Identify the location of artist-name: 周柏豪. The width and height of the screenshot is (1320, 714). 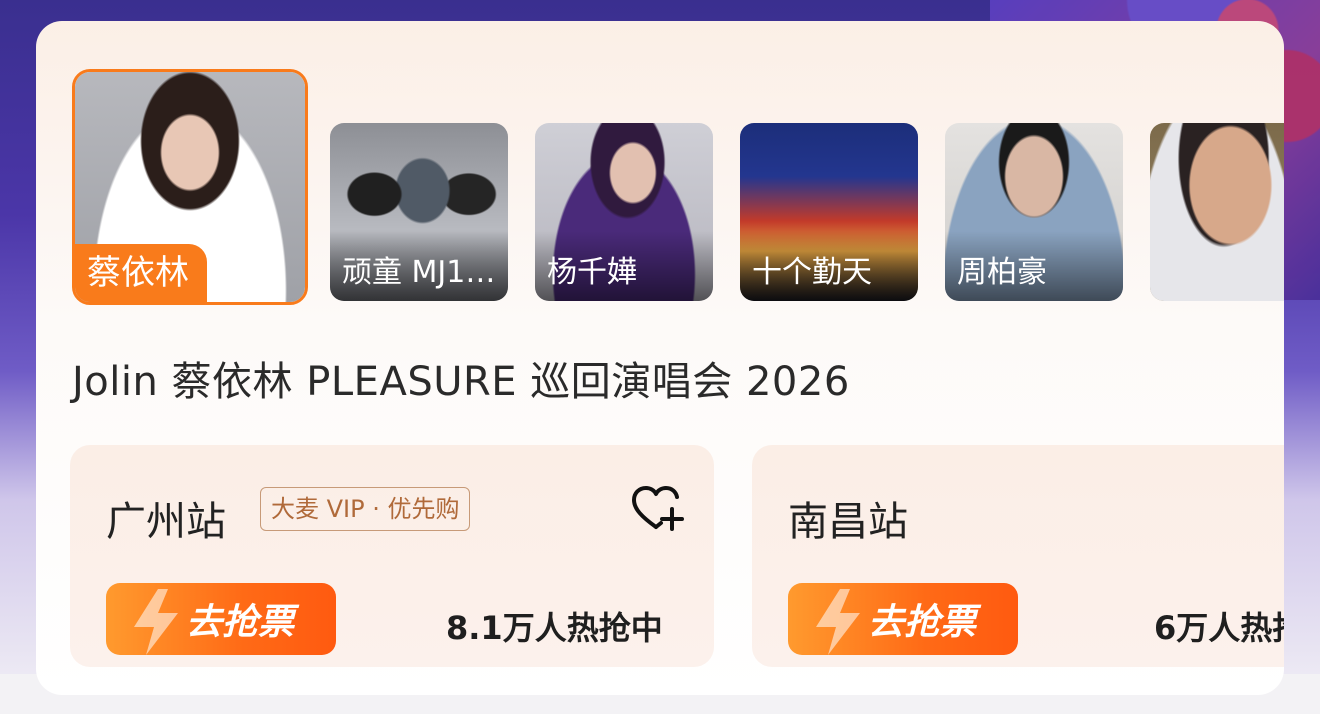
(1002, 272).